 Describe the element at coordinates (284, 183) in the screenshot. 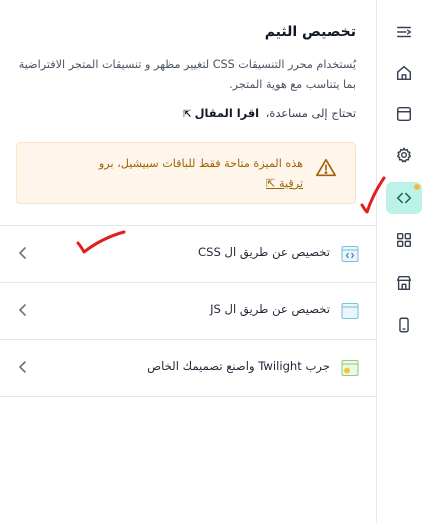

I see `upgrade-link: ترقية ⇱` at that location.